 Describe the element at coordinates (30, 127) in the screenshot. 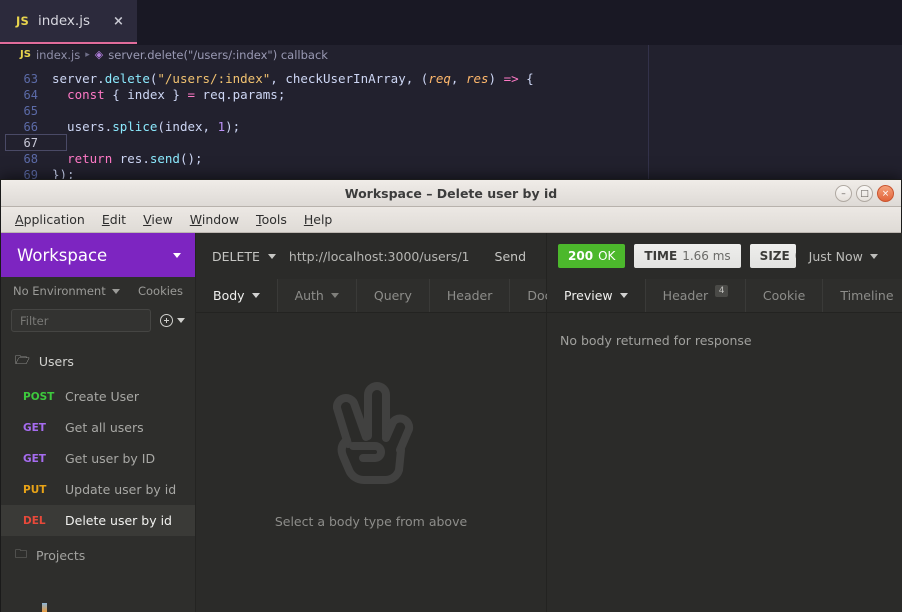

I see `line-number: 66` at that location.